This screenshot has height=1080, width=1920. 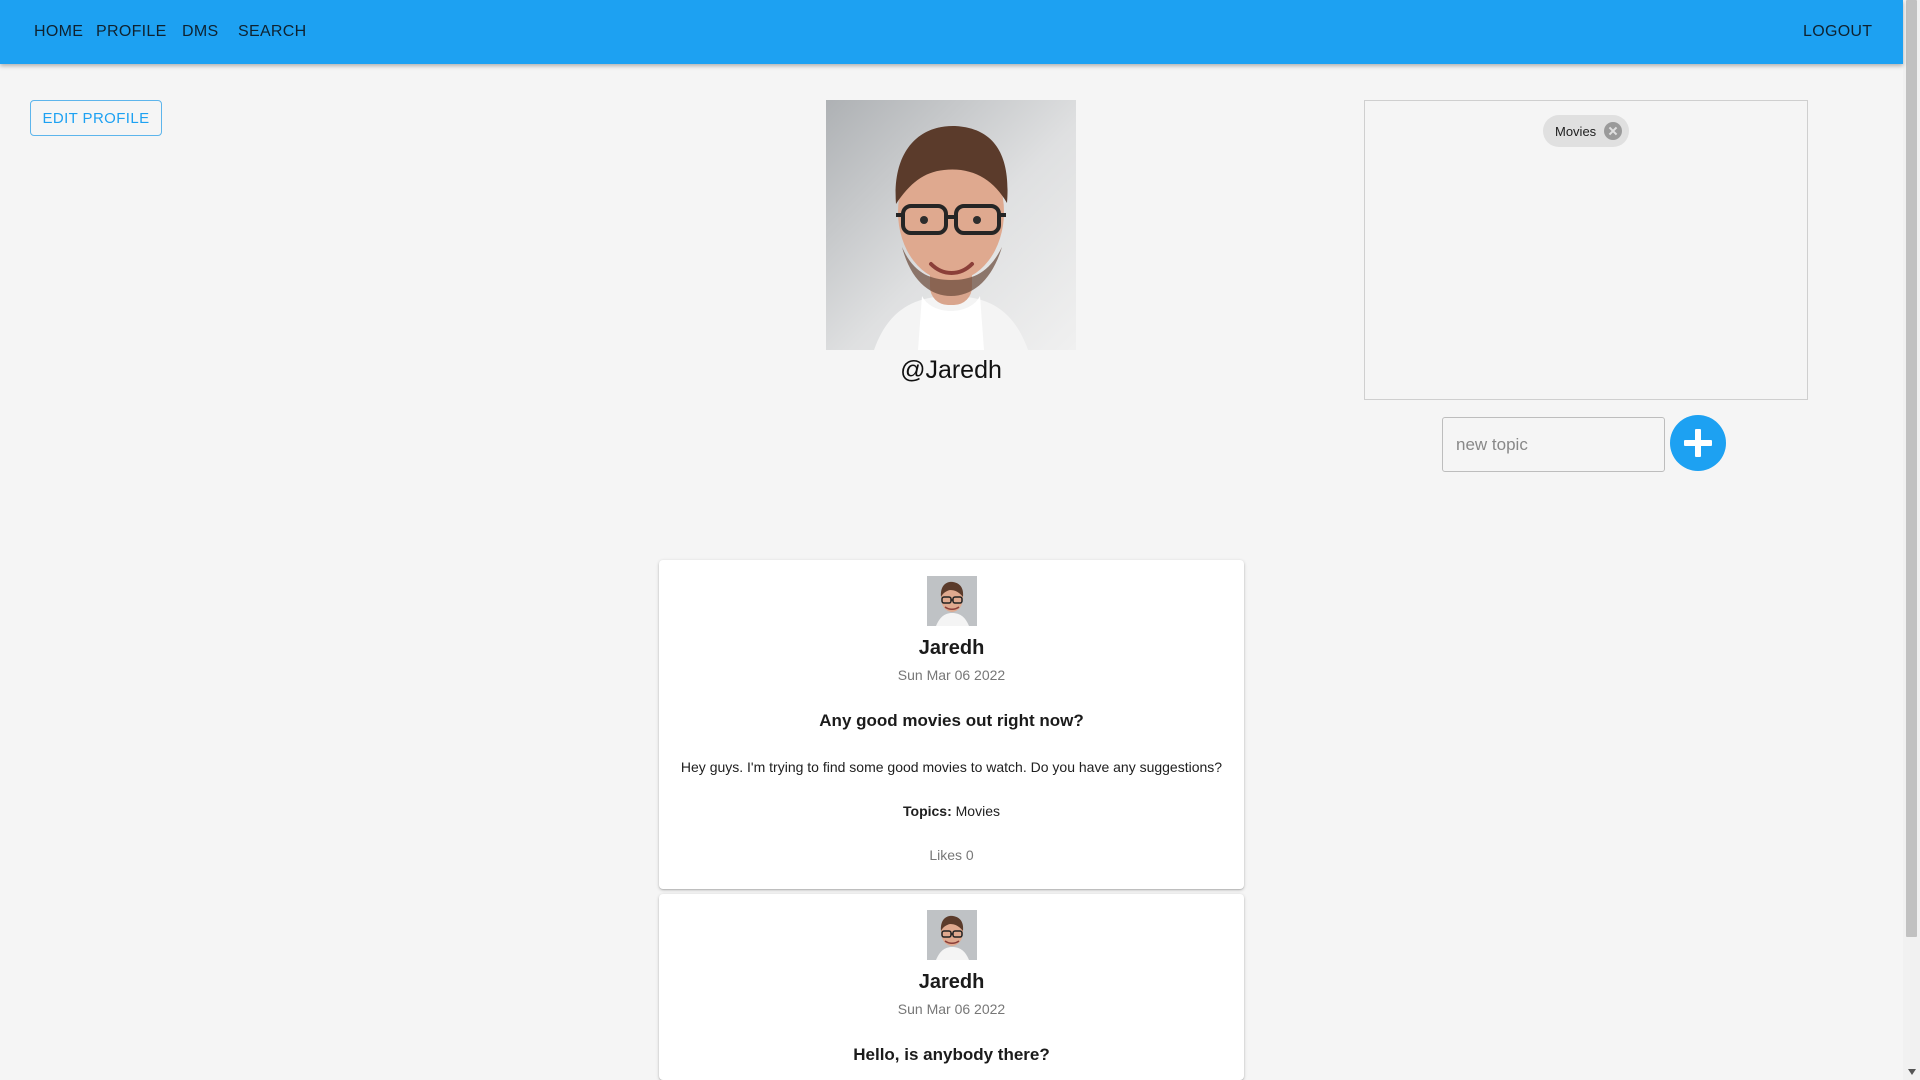 I want to click on nav-dms: DMS, so click(x=200, y=32).